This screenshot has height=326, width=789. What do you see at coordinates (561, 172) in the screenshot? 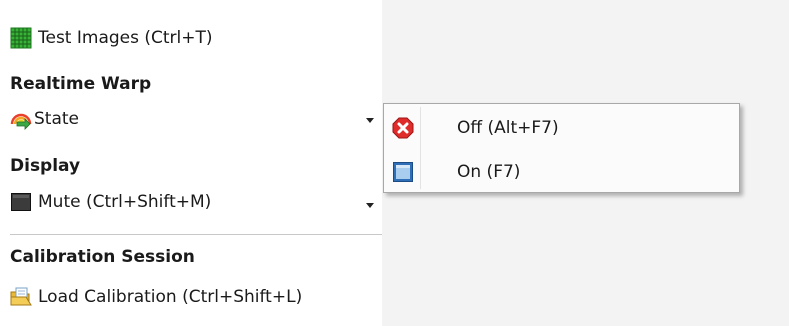
I see `menu-item-on: On (F7)` at bounding box center [561, 172].